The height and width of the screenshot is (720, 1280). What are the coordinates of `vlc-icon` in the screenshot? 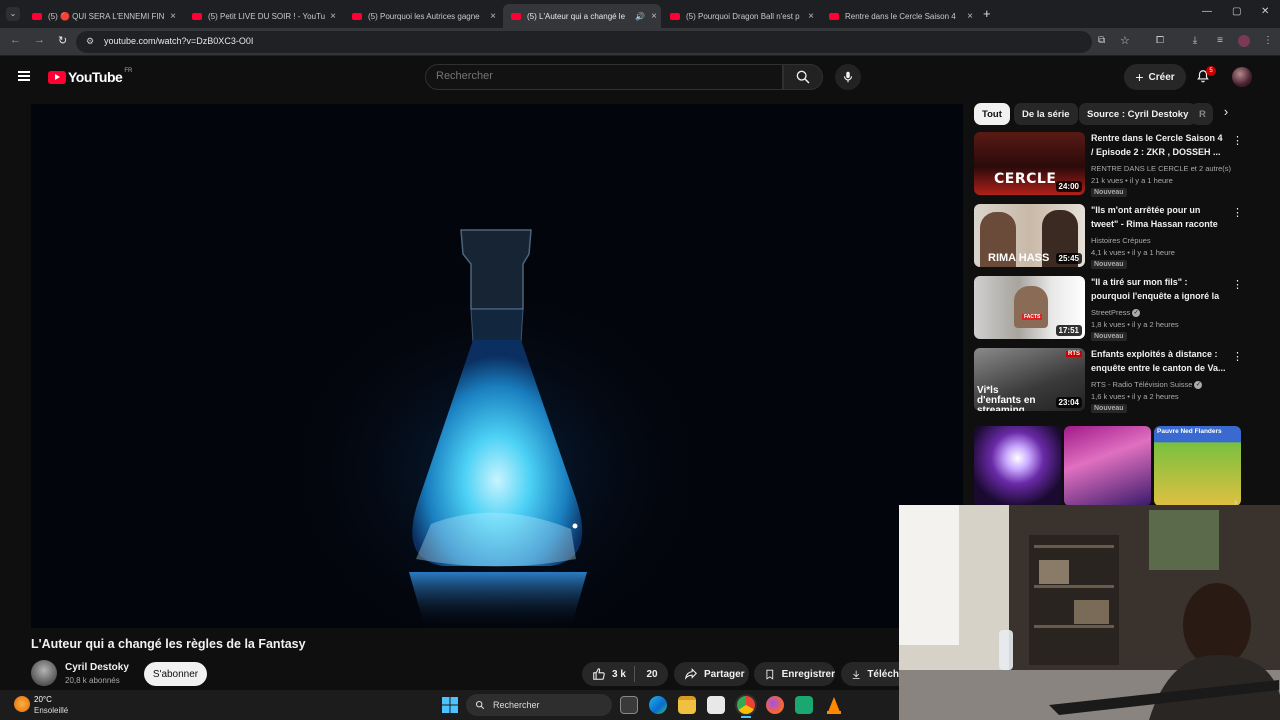 It's located at (834, 705).